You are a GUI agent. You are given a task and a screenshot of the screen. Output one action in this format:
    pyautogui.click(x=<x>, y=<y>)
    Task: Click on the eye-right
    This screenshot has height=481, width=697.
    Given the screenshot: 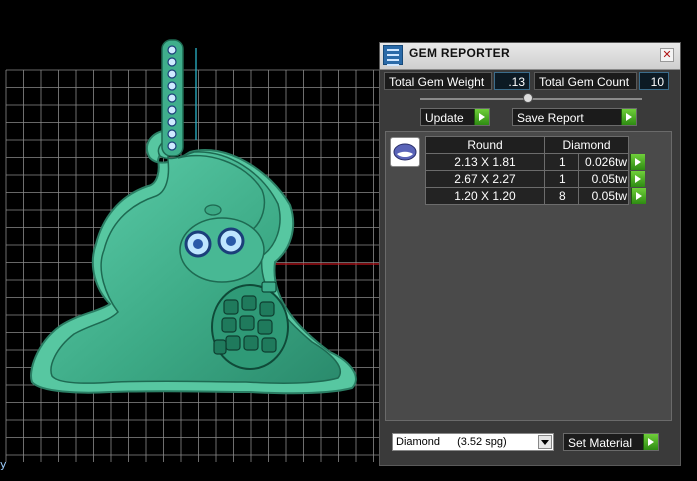 What is the action you would take?
    pyautogui.click(x=231, y=241)
    